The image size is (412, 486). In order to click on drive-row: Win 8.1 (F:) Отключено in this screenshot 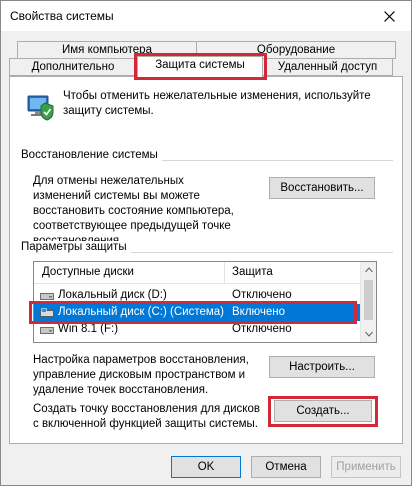, I will do `click(197, 329)`.